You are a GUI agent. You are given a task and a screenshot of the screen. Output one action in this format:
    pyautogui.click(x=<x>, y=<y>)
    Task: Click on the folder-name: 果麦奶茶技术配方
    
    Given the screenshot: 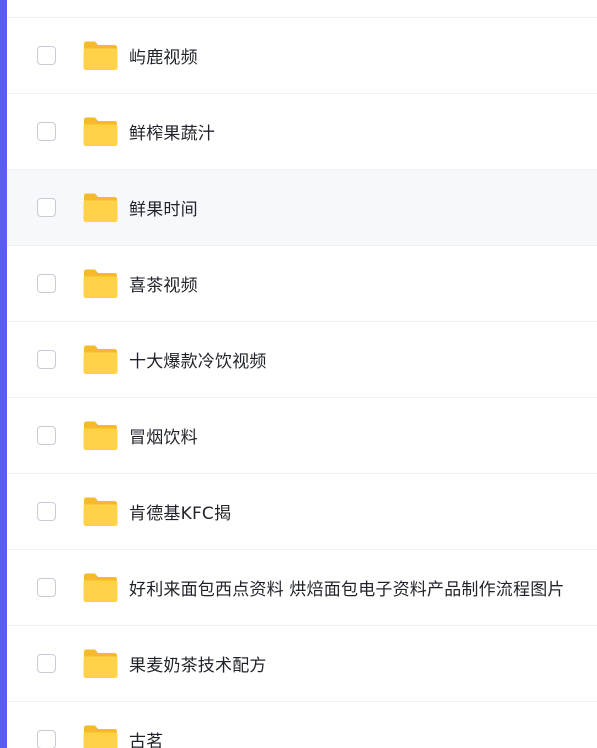 What is the action you would take?
    pyautogui.click(x=198, y=666)
    